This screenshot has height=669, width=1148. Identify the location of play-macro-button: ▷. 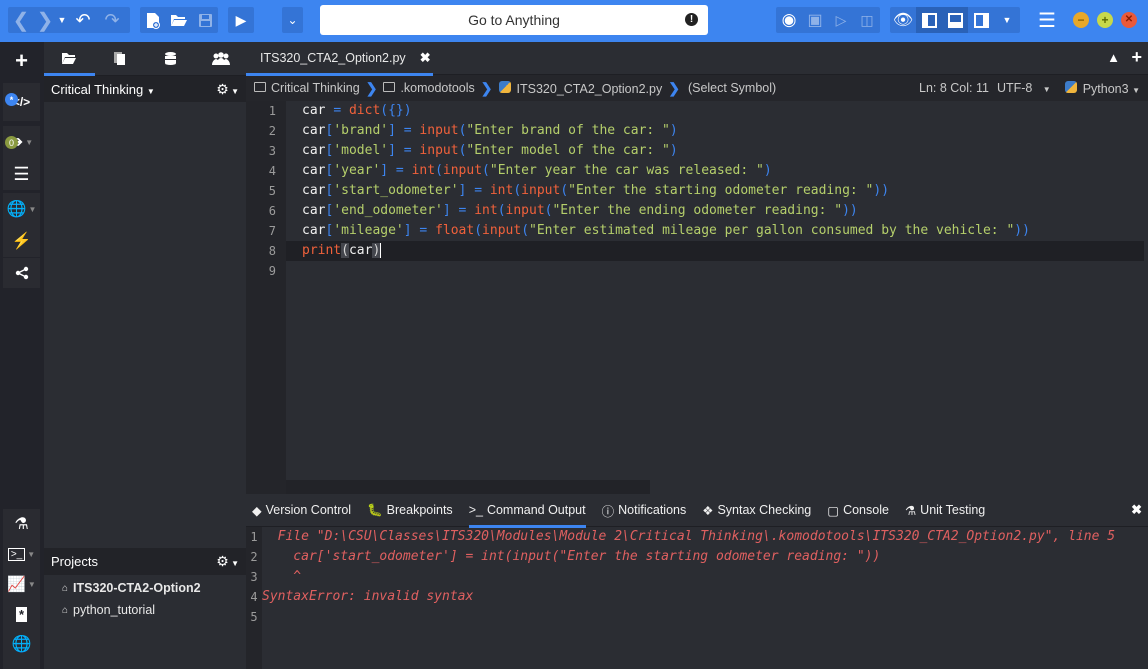
(841, 20).